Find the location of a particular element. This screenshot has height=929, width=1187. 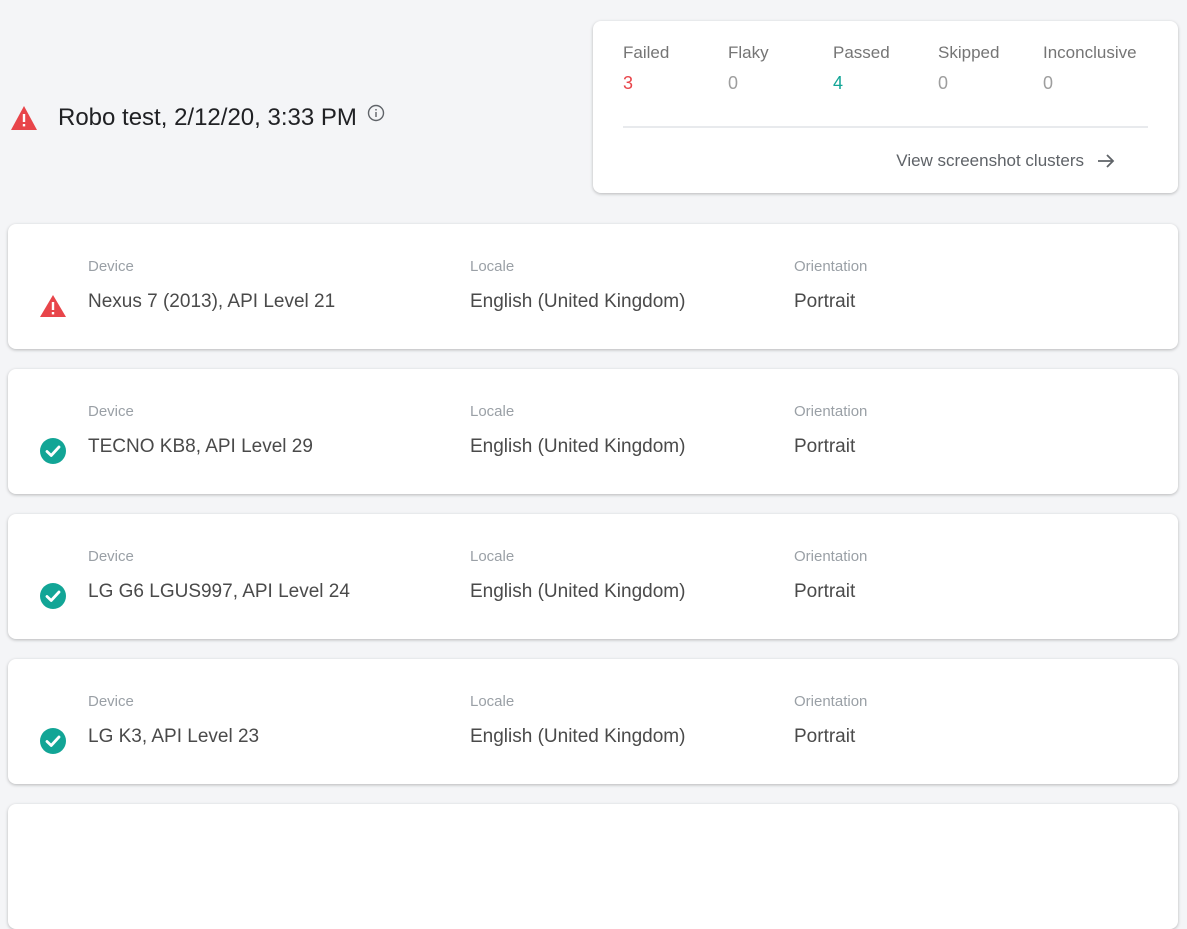

device-value: LG G6 LGUS997, API Level 24 is located at coordinates (219, 591).